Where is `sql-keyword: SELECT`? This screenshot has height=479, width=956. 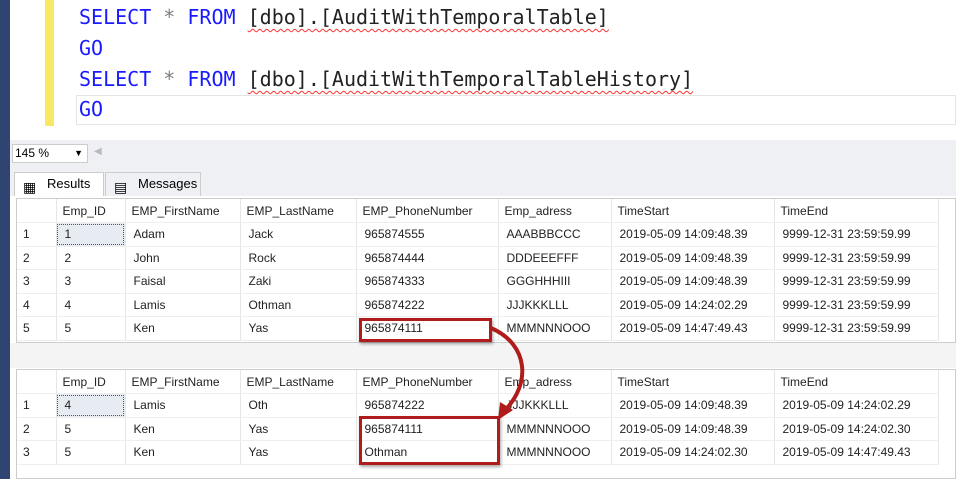 sql-keyword: SELECT is located at coordinates (115, 17).